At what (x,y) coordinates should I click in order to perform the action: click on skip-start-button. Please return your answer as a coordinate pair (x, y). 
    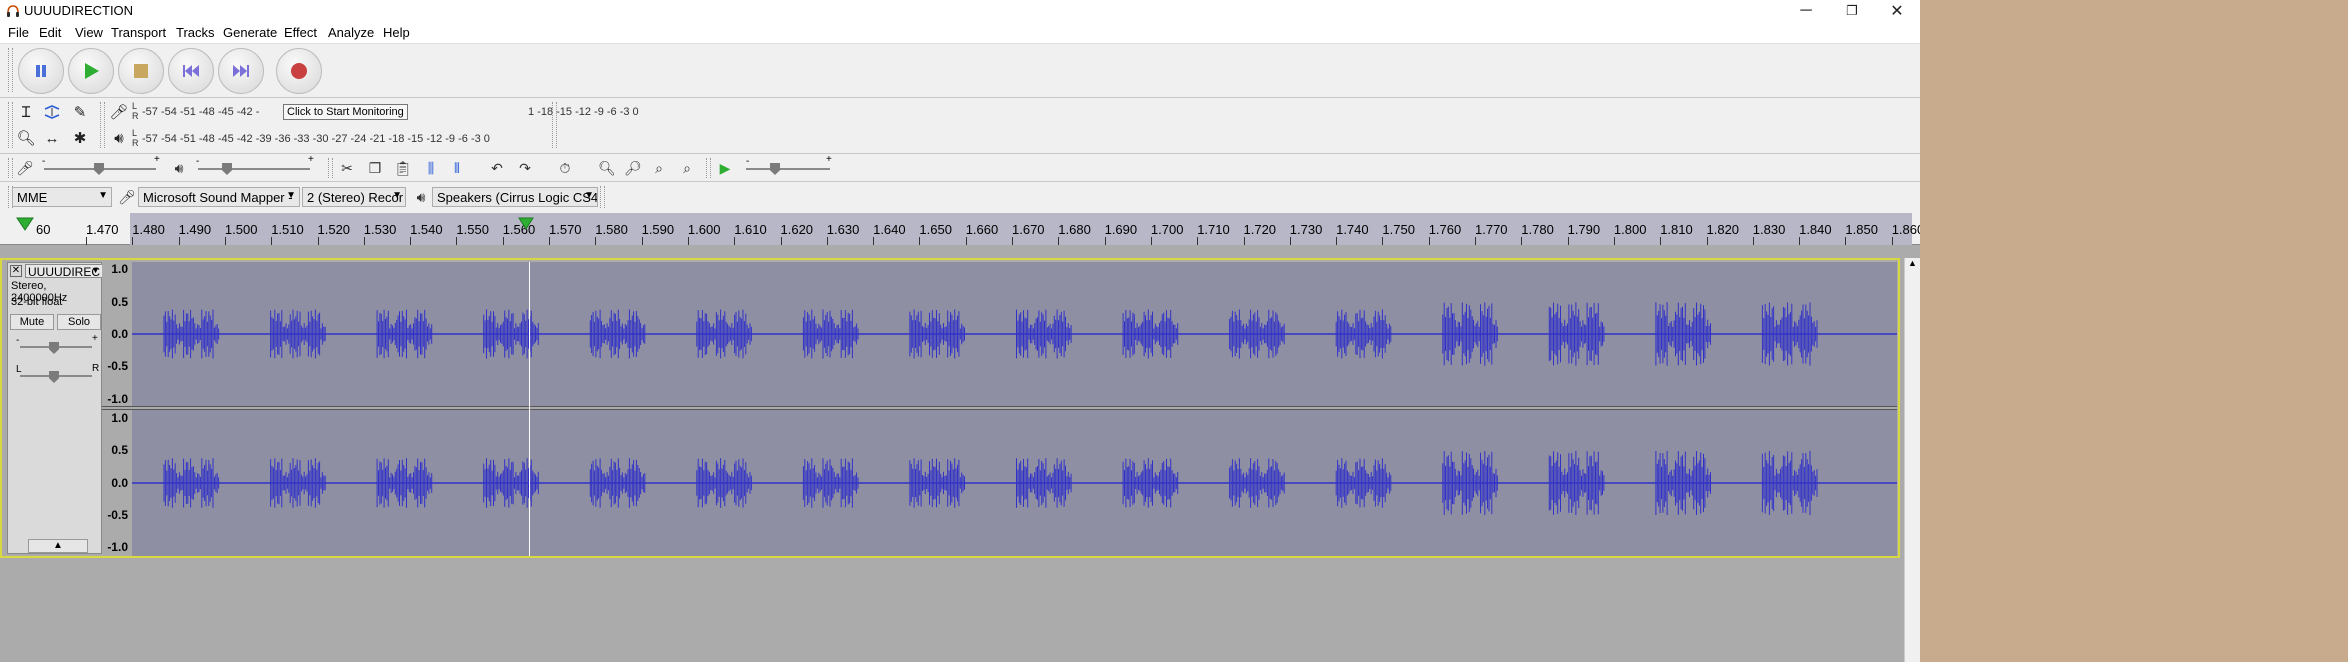
    Looking at the image, I should click on (191, 71).